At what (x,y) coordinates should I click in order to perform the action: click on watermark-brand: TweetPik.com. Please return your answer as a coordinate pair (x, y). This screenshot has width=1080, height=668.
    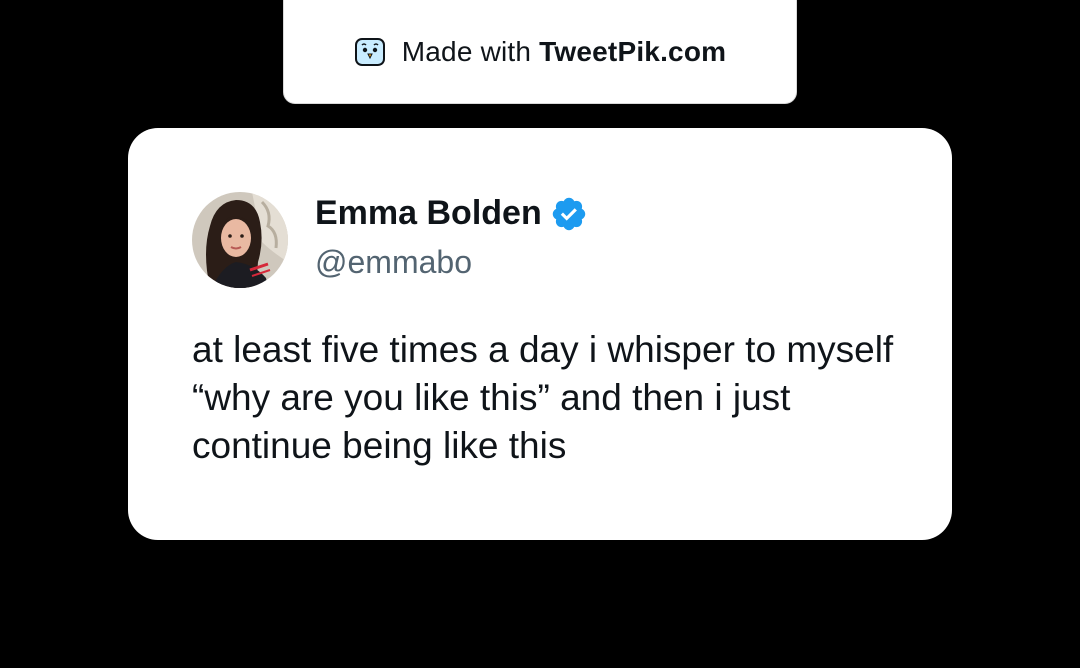
    Looking at the image, I should click on (633, 51).